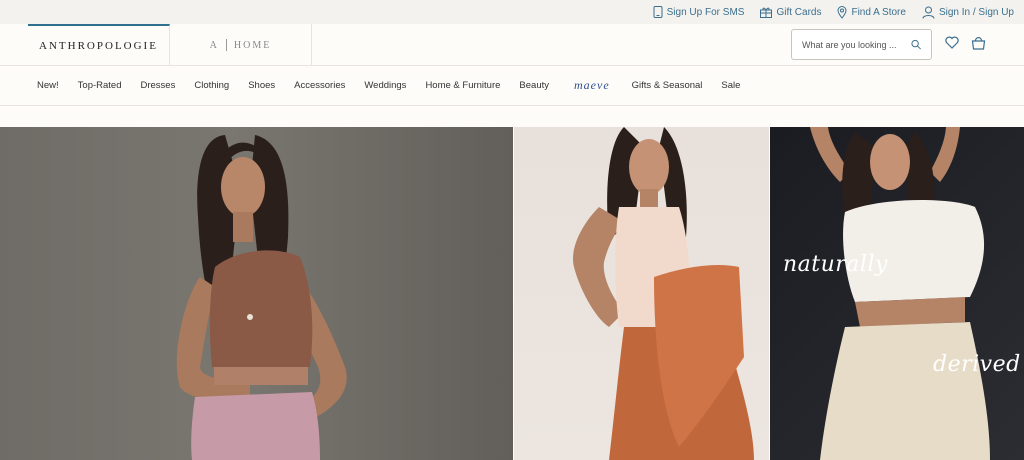  What do you see at coordinates (252, 45) in the screenshot?
I see `home-logo-text: HOME` at bounding box center [252, 45].